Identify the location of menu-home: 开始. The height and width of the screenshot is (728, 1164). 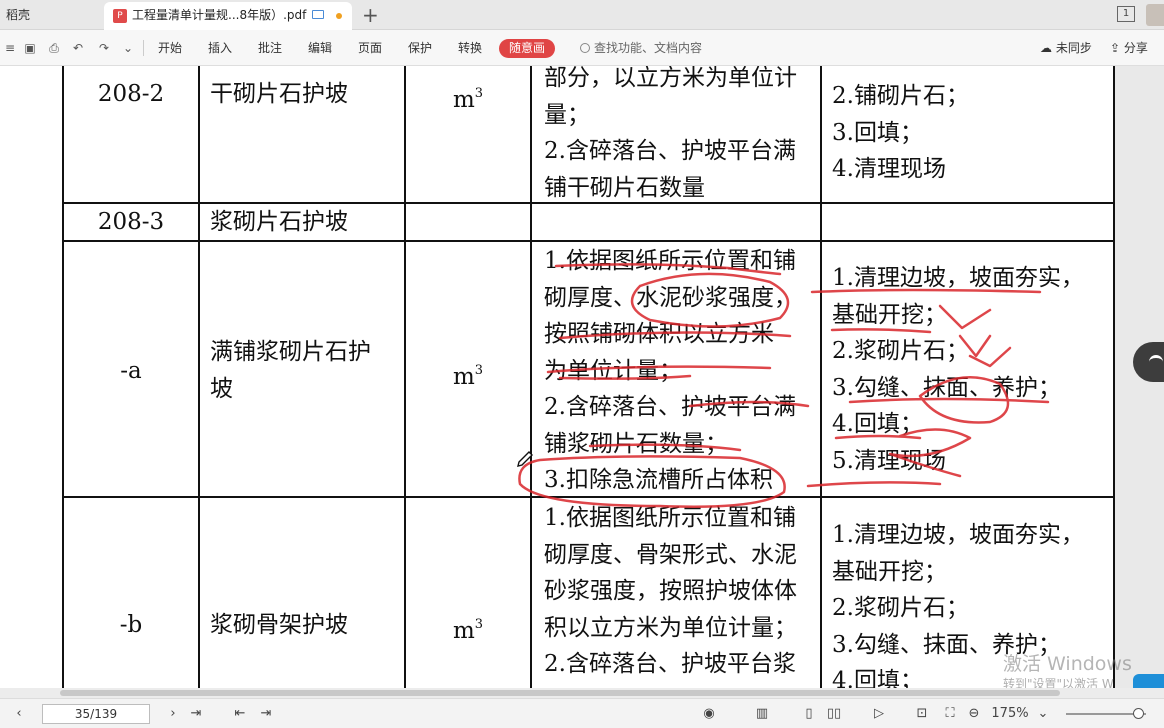
(170, 48).